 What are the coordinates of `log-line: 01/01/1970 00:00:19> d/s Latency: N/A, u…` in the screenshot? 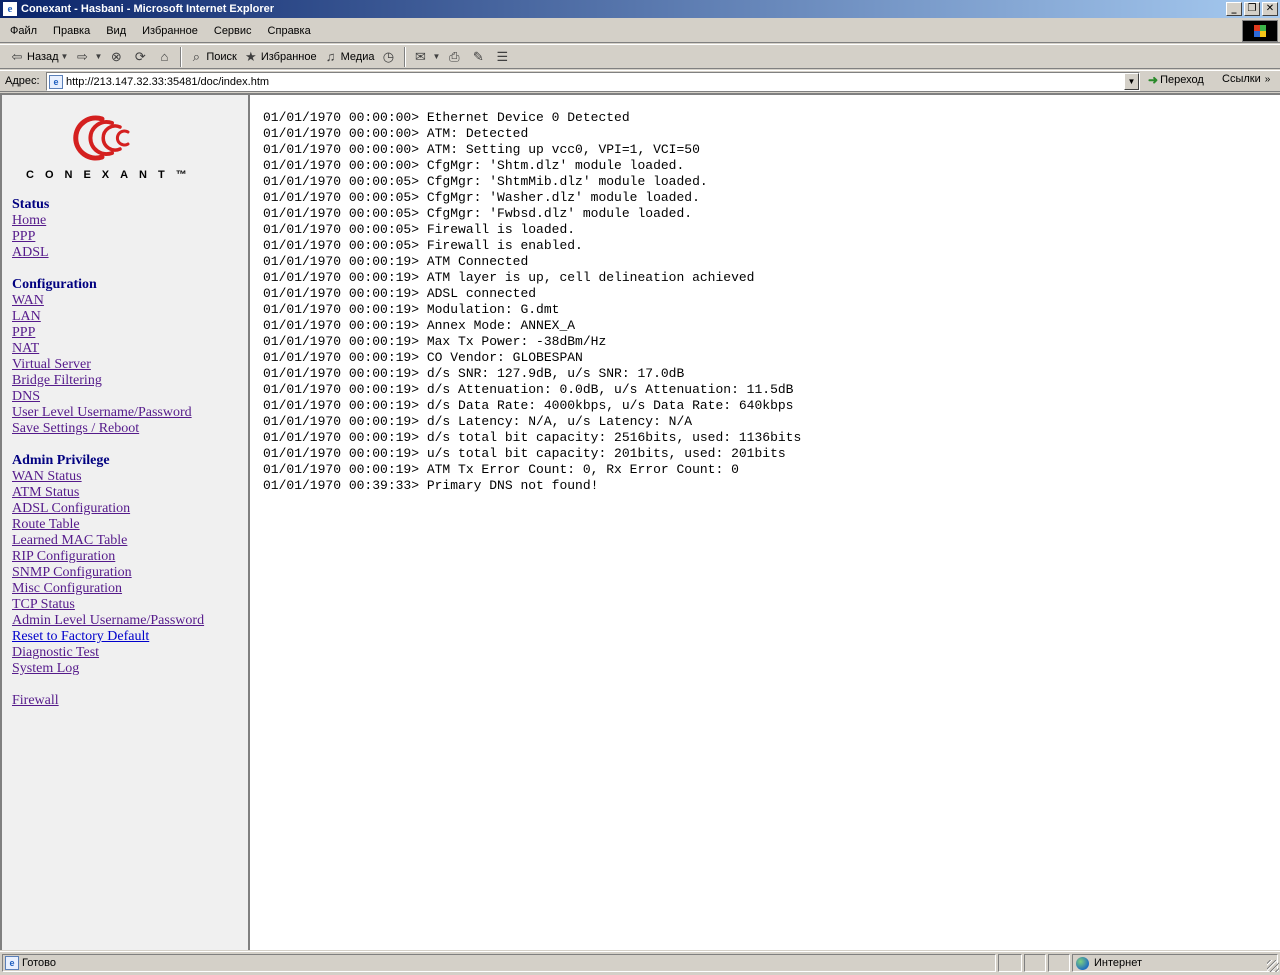 It's located at (478, 421).